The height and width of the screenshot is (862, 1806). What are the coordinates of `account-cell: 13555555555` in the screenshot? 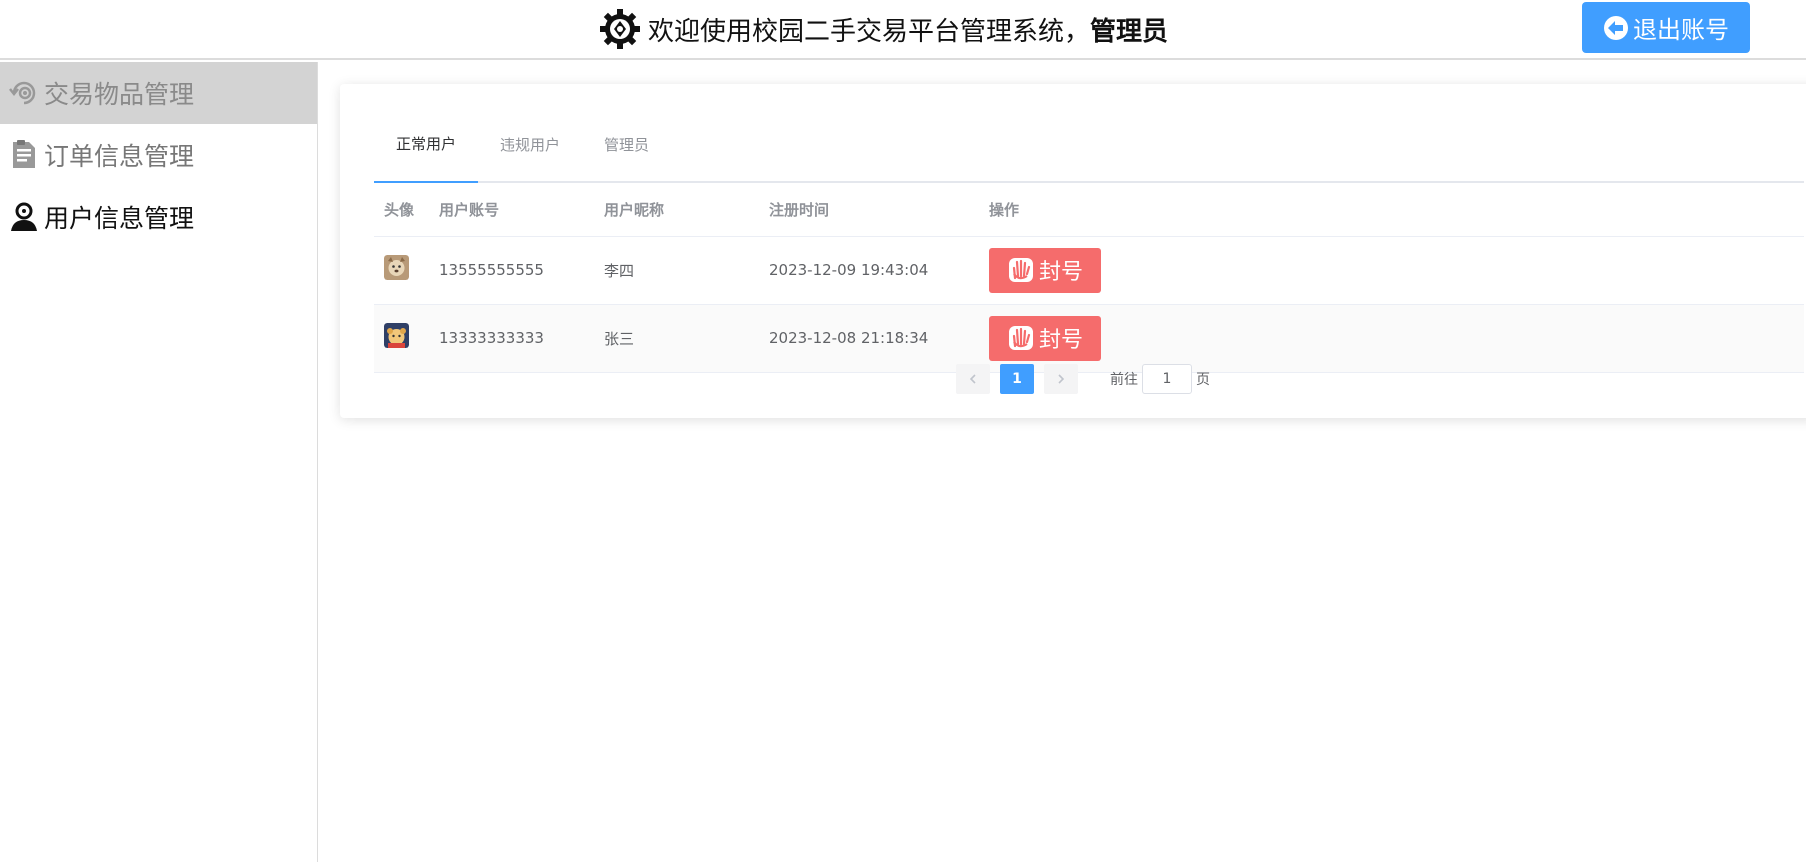 It's located at (511, 270).